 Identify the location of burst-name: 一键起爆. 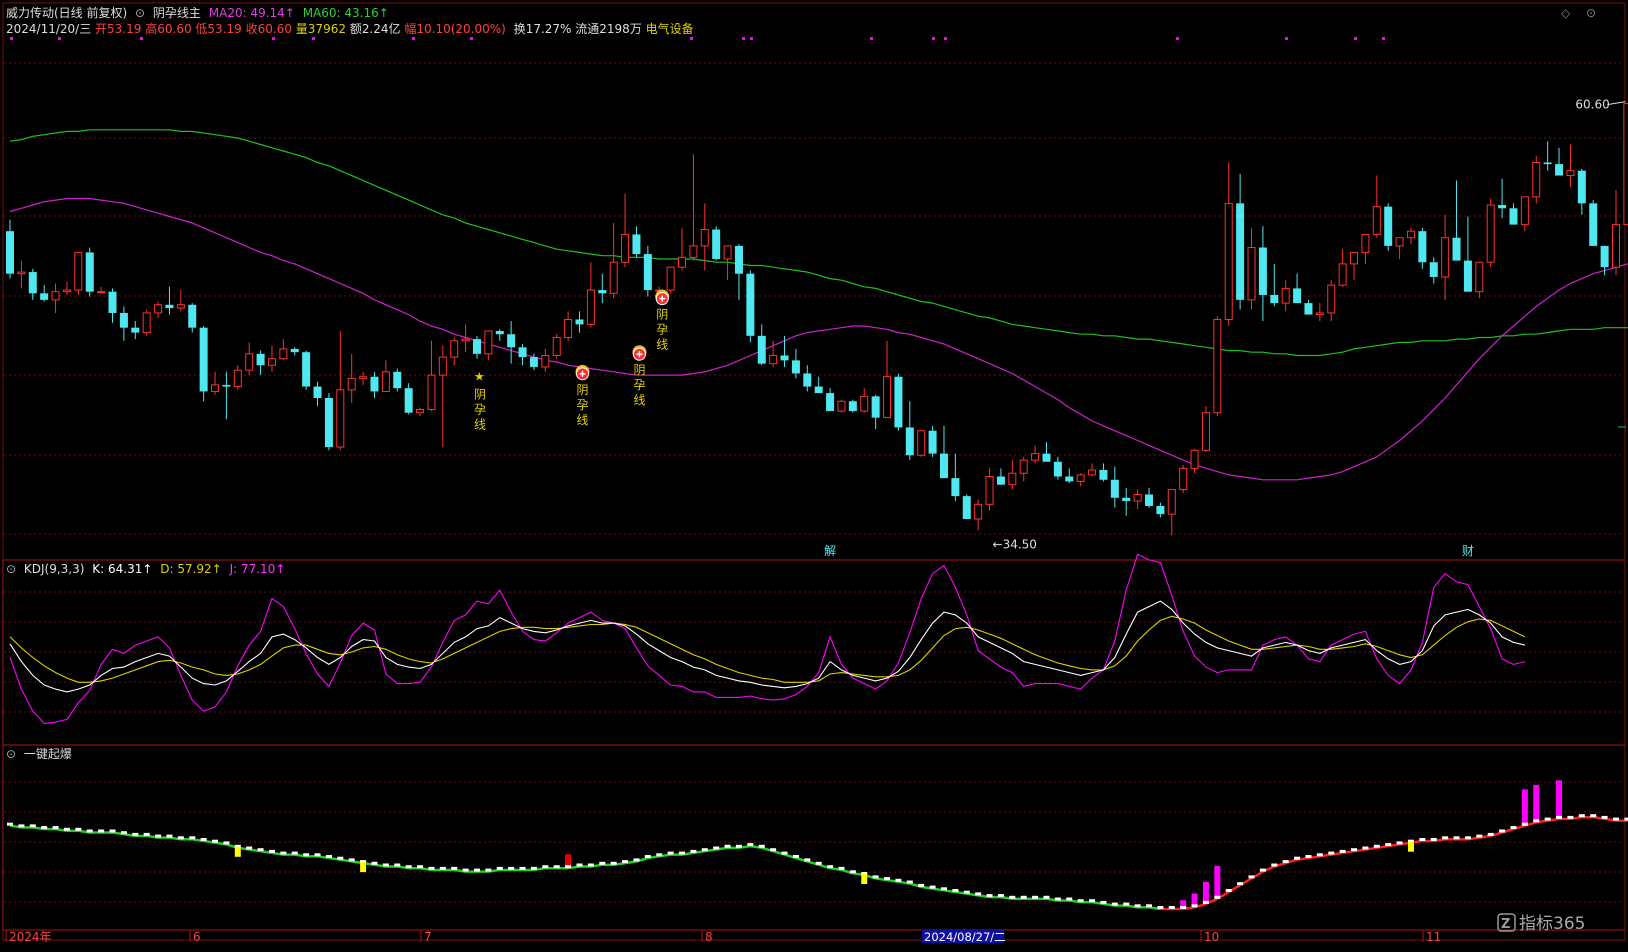
(48, 754).